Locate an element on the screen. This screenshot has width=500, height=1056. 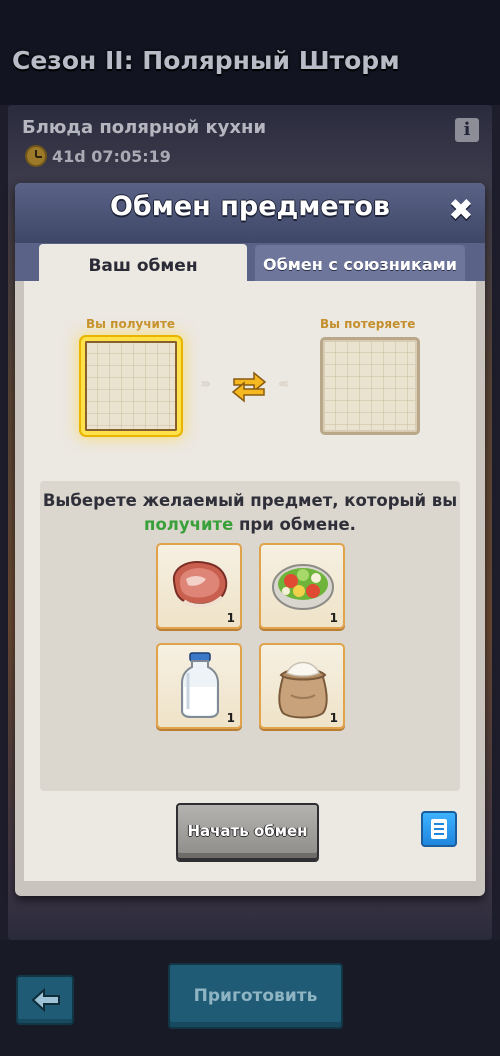
item-card-steak: 1 is located at coordinates (199, 586).